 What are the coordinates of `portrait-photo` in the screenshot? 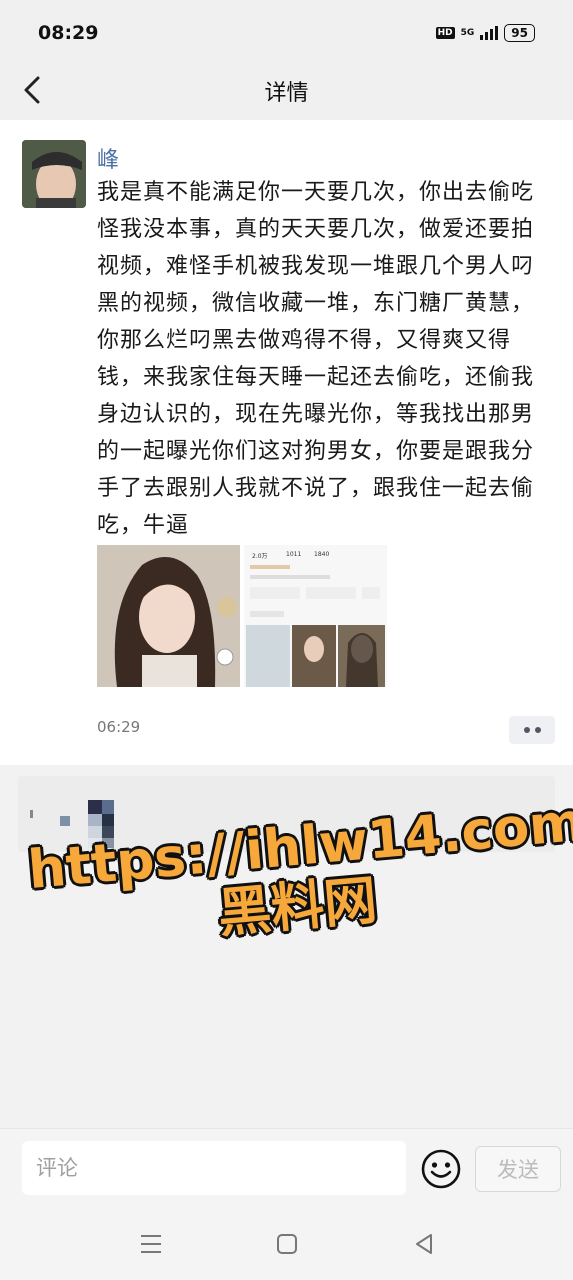 It's located at (168, 616).